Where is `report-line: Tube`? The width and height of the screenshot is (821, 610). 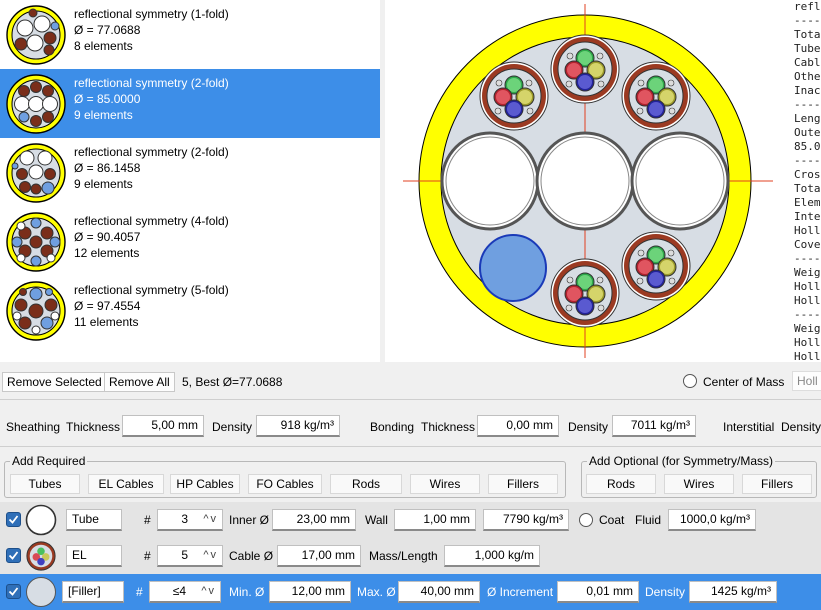 report-line: Tube is located at coordinates (807, 48).